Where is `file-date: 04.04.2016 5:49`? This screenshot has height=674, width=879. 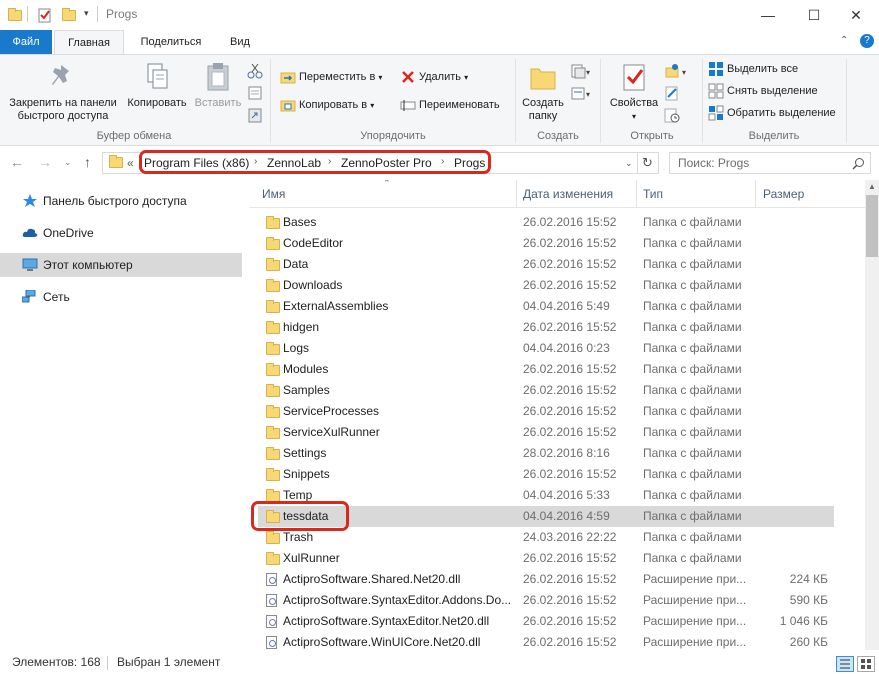
file-date: 04.04.2016 5:49 is located at coordinates (566, 306).